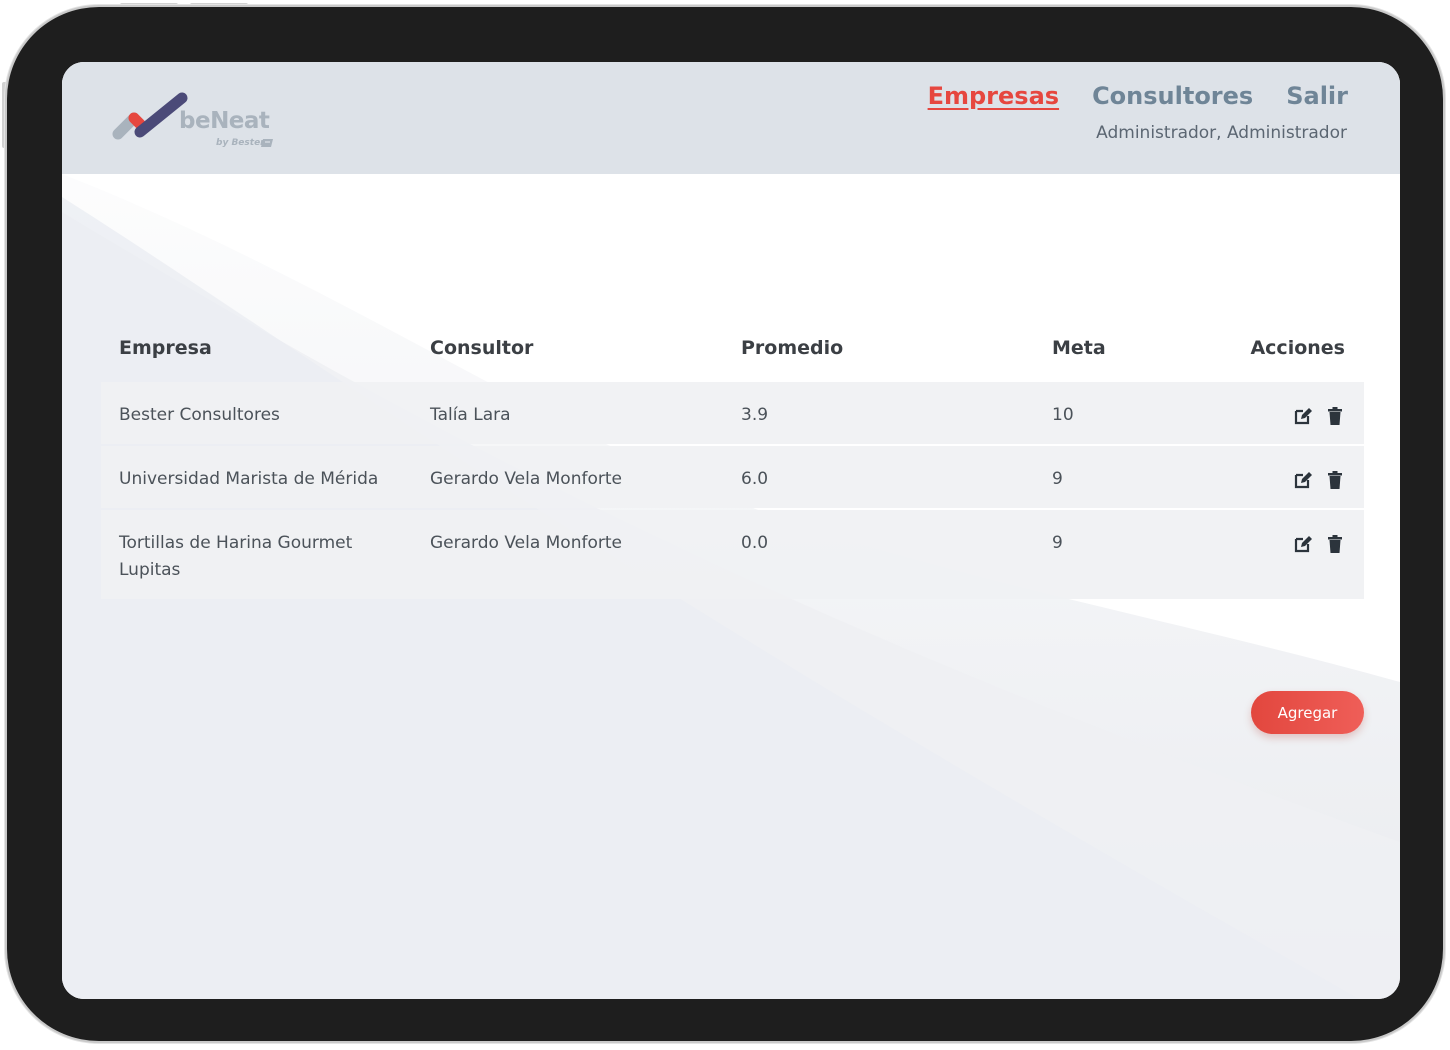 This screenshot has height=1050, width=1450. What do you see at coordinates (1079, 348) in the screenshot?
I see `column-header: Meta` at bounding box center [1079, 348].